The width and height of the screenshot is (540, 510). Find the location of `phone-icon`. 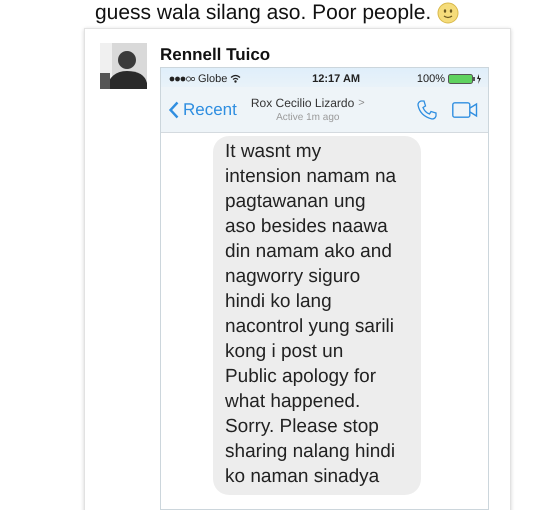

phone-icon is located at coordinates (427, 109).